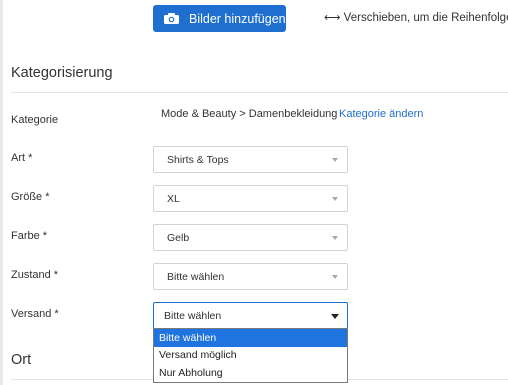 This screenshot has height=385, width=508. Describe the element at coordinates (29, 236) in the screenshot. I see `color-label: Farbe *` at that location.